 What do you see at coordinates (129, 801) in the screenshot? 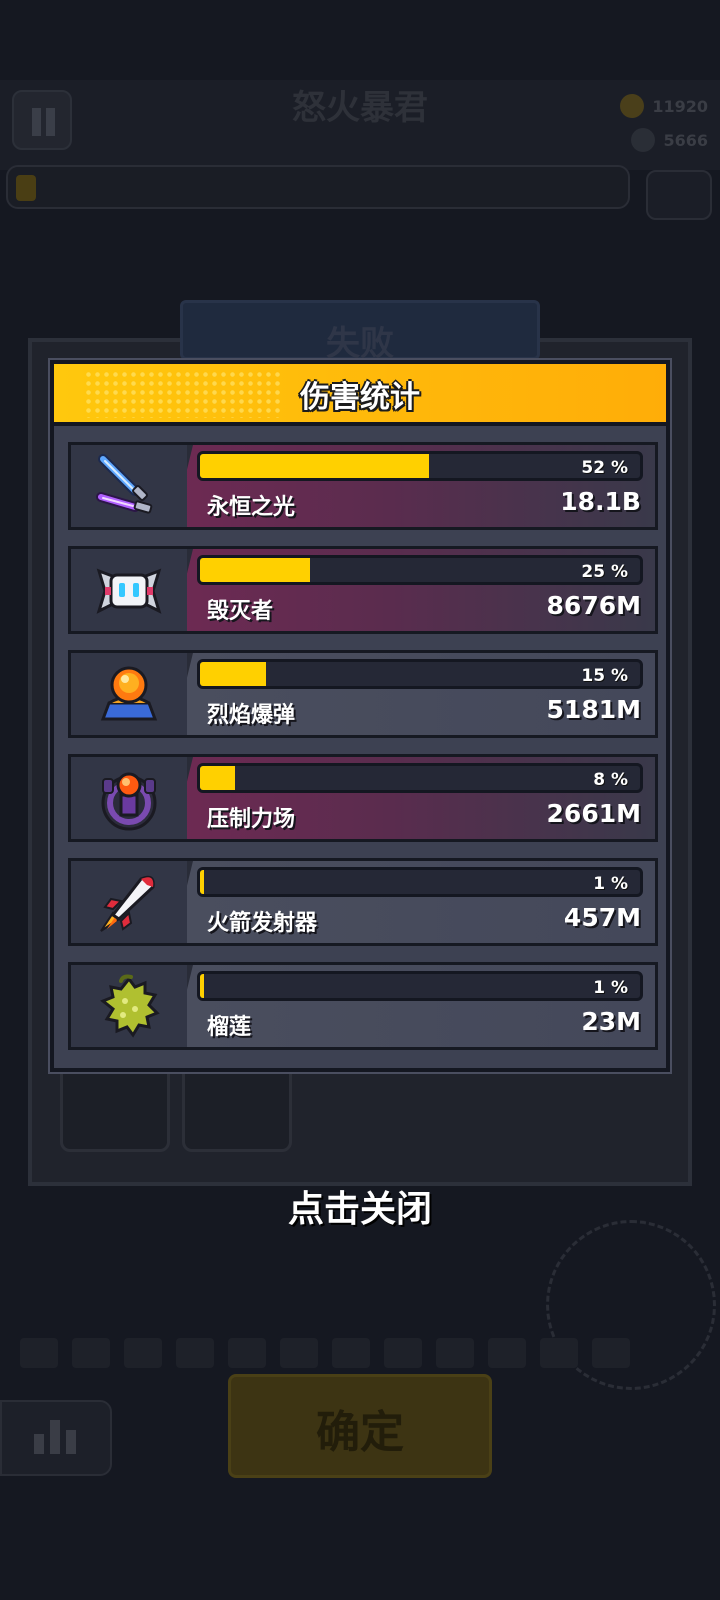
I see `force-field-icon` at bounding box center [129, 801].